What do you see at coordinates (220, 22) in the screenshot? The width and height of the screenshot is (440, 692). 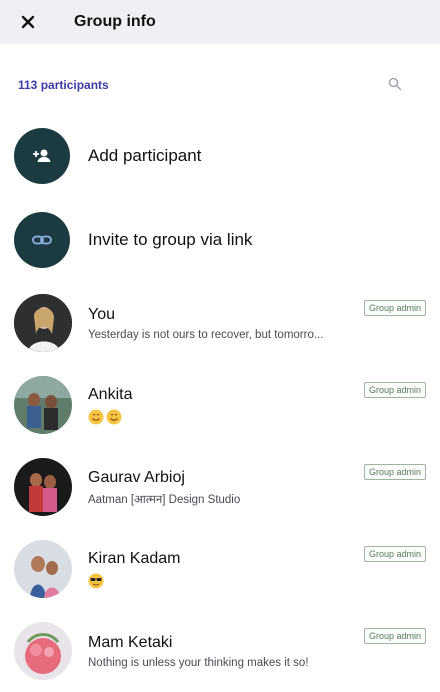 I see `group-info-header: Group info` at bounding box center [220, 22].